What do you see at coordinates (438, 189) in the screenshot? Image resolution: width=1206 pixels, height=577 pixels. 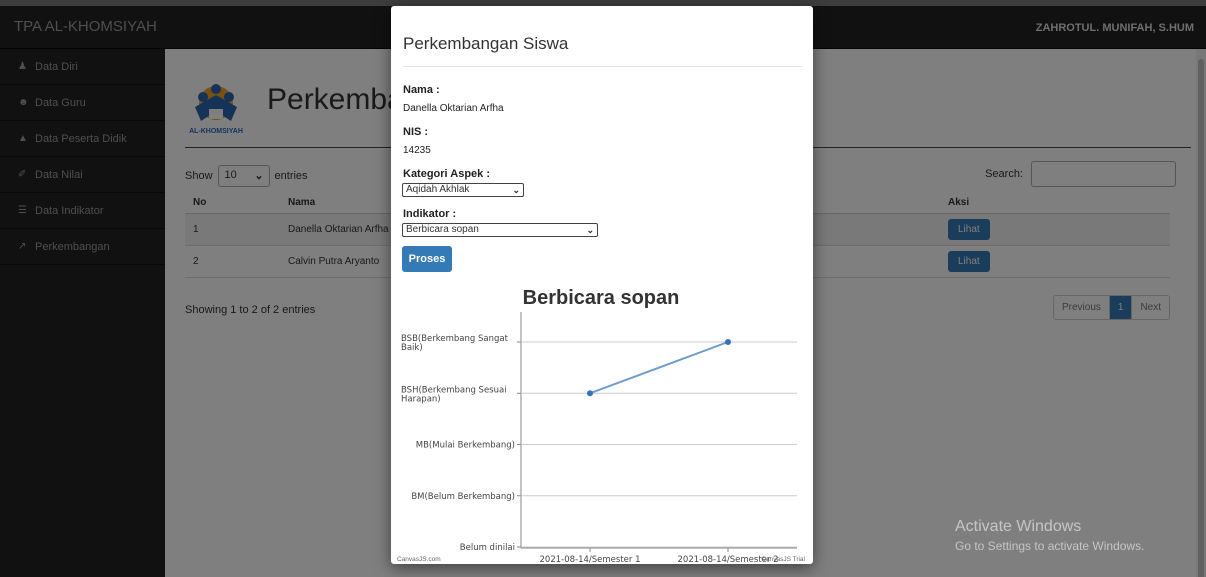 I see `kategori-aspek-value: Aqidah Akhlak` at bounding box center [438, 189].